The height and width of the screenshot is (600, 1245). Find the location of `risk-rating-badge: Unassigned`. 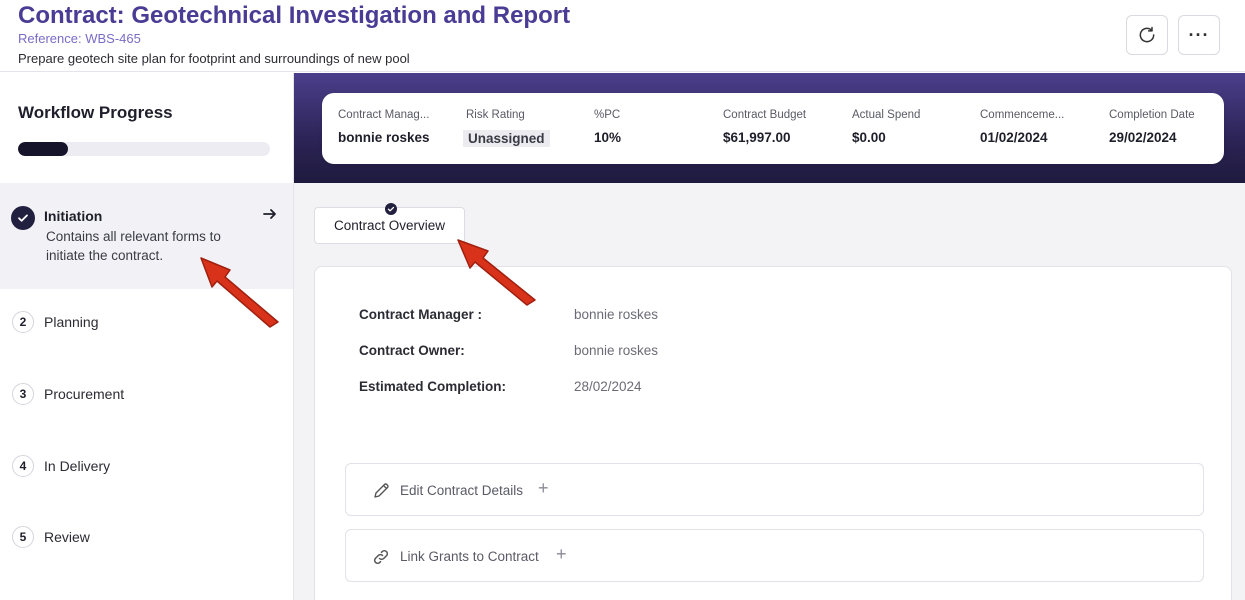

risk-rating-badge: Unassigned is located at coordinates (506, 138).